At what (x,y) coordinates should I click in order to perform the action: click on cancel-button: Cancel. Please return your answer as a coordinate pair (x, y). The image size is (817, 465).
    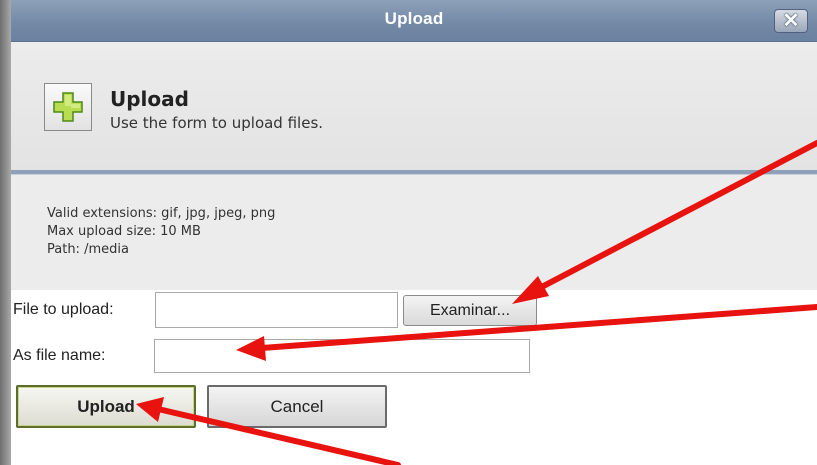
    Looking at the image, I should click on (297, 406).